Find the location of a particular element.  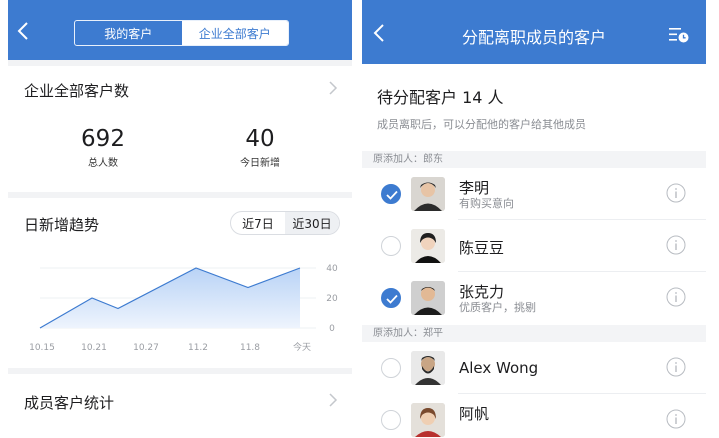

group-header: 原添加人：郑平 is located at coordinates (534, 333).